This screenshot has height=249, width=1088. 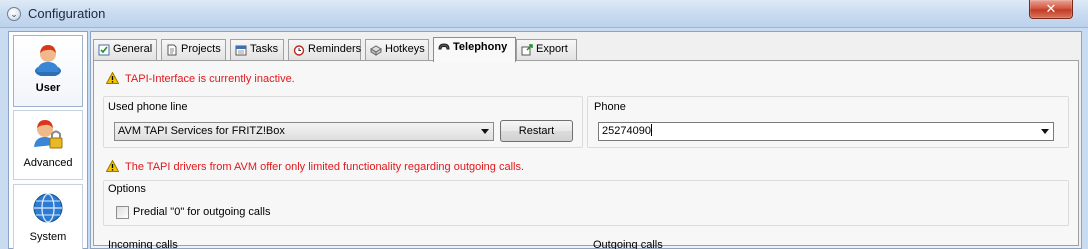 What do you see at coordinates (14, 14) in the screenshot?
I see `chevron-down-icon: ⌄` at bounding box center [14, 14].